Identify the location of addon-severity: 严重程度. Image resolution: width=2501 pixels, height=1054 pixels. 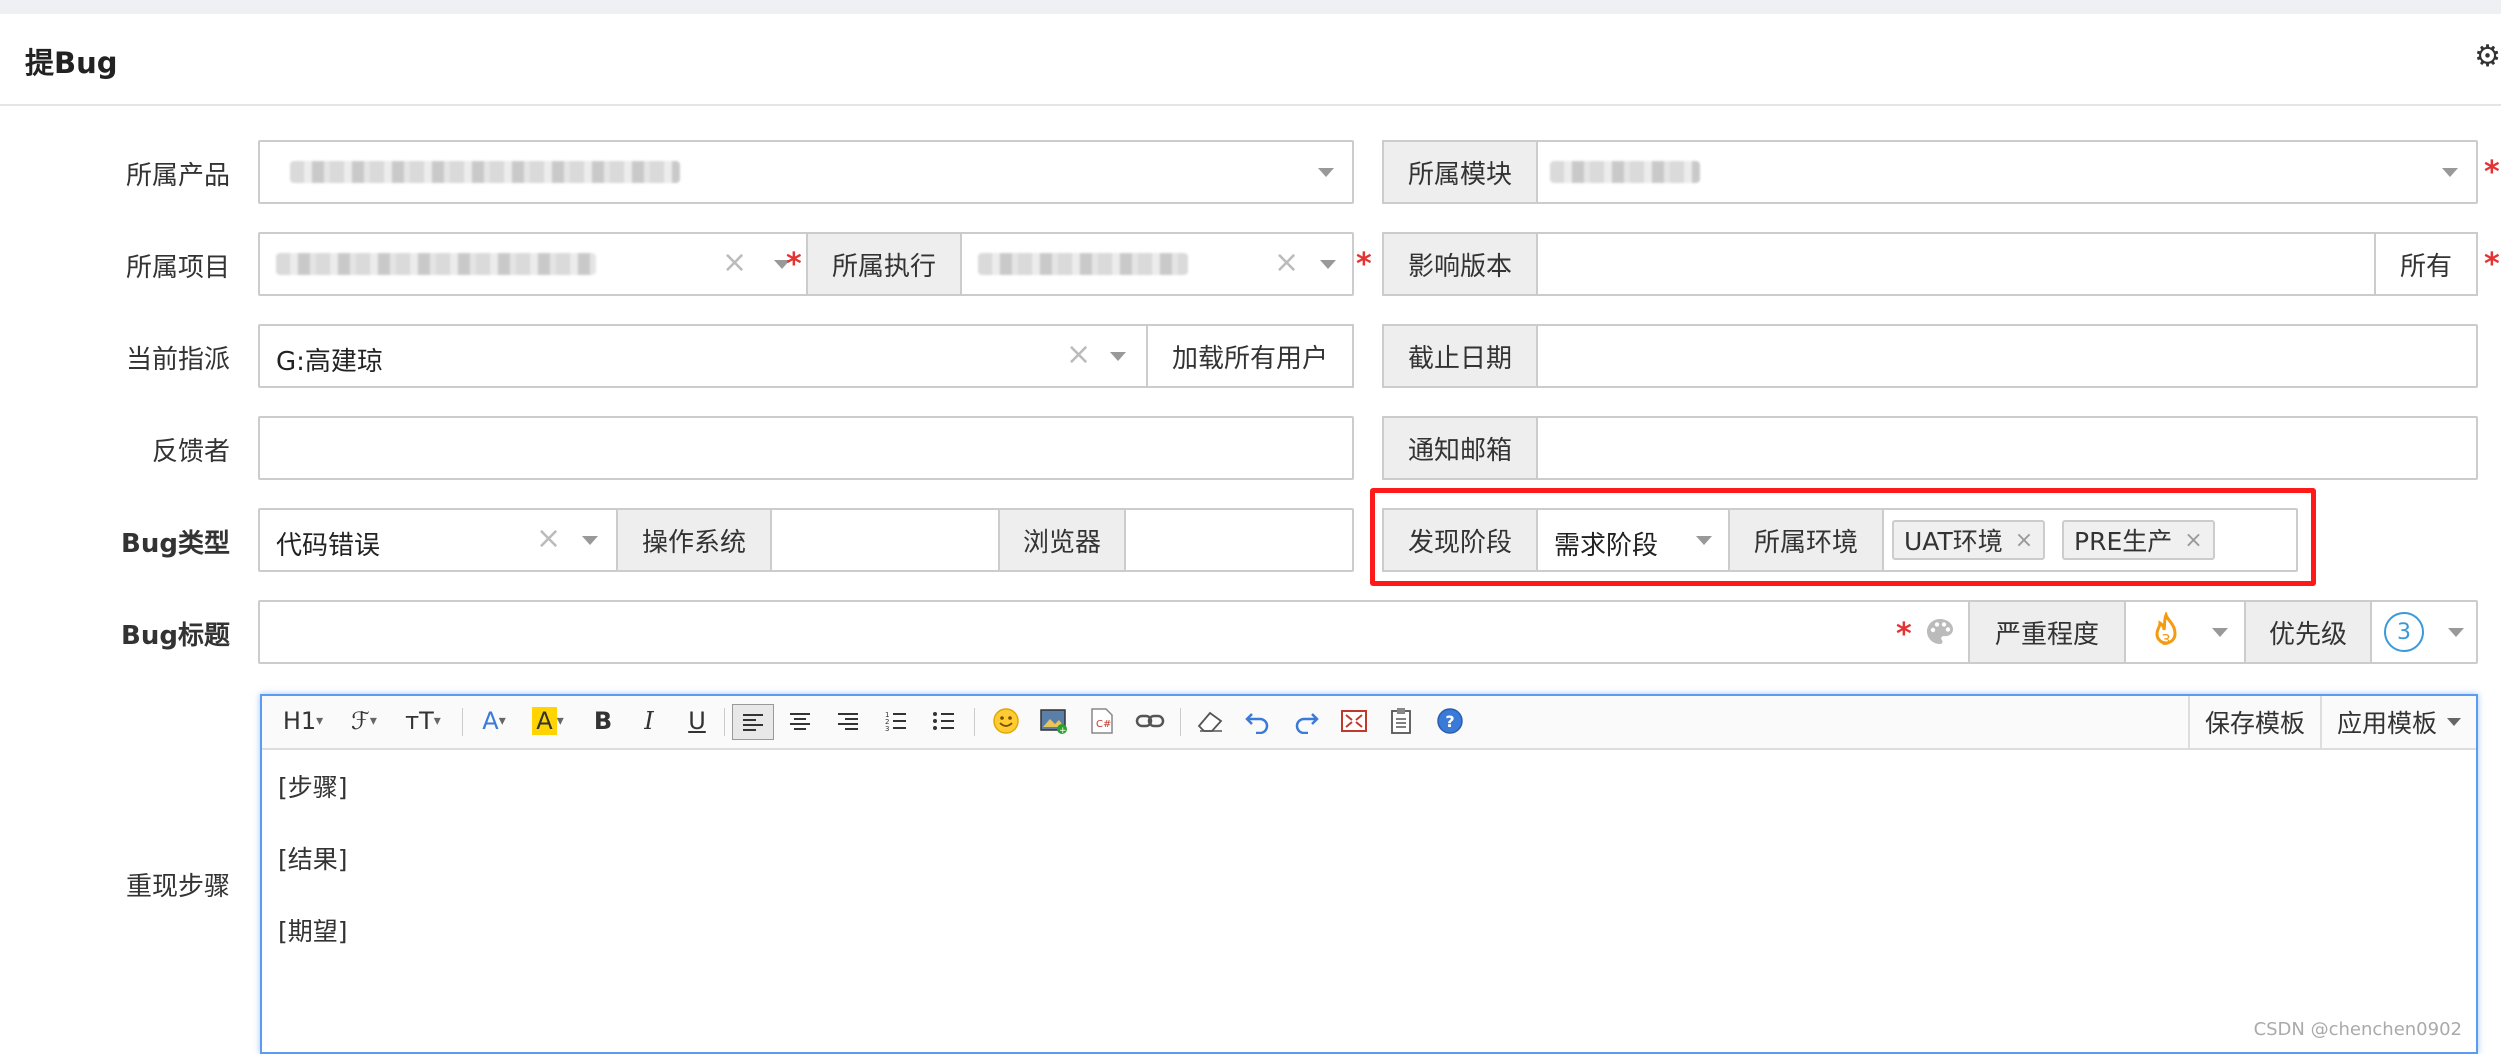
(2047, 632).